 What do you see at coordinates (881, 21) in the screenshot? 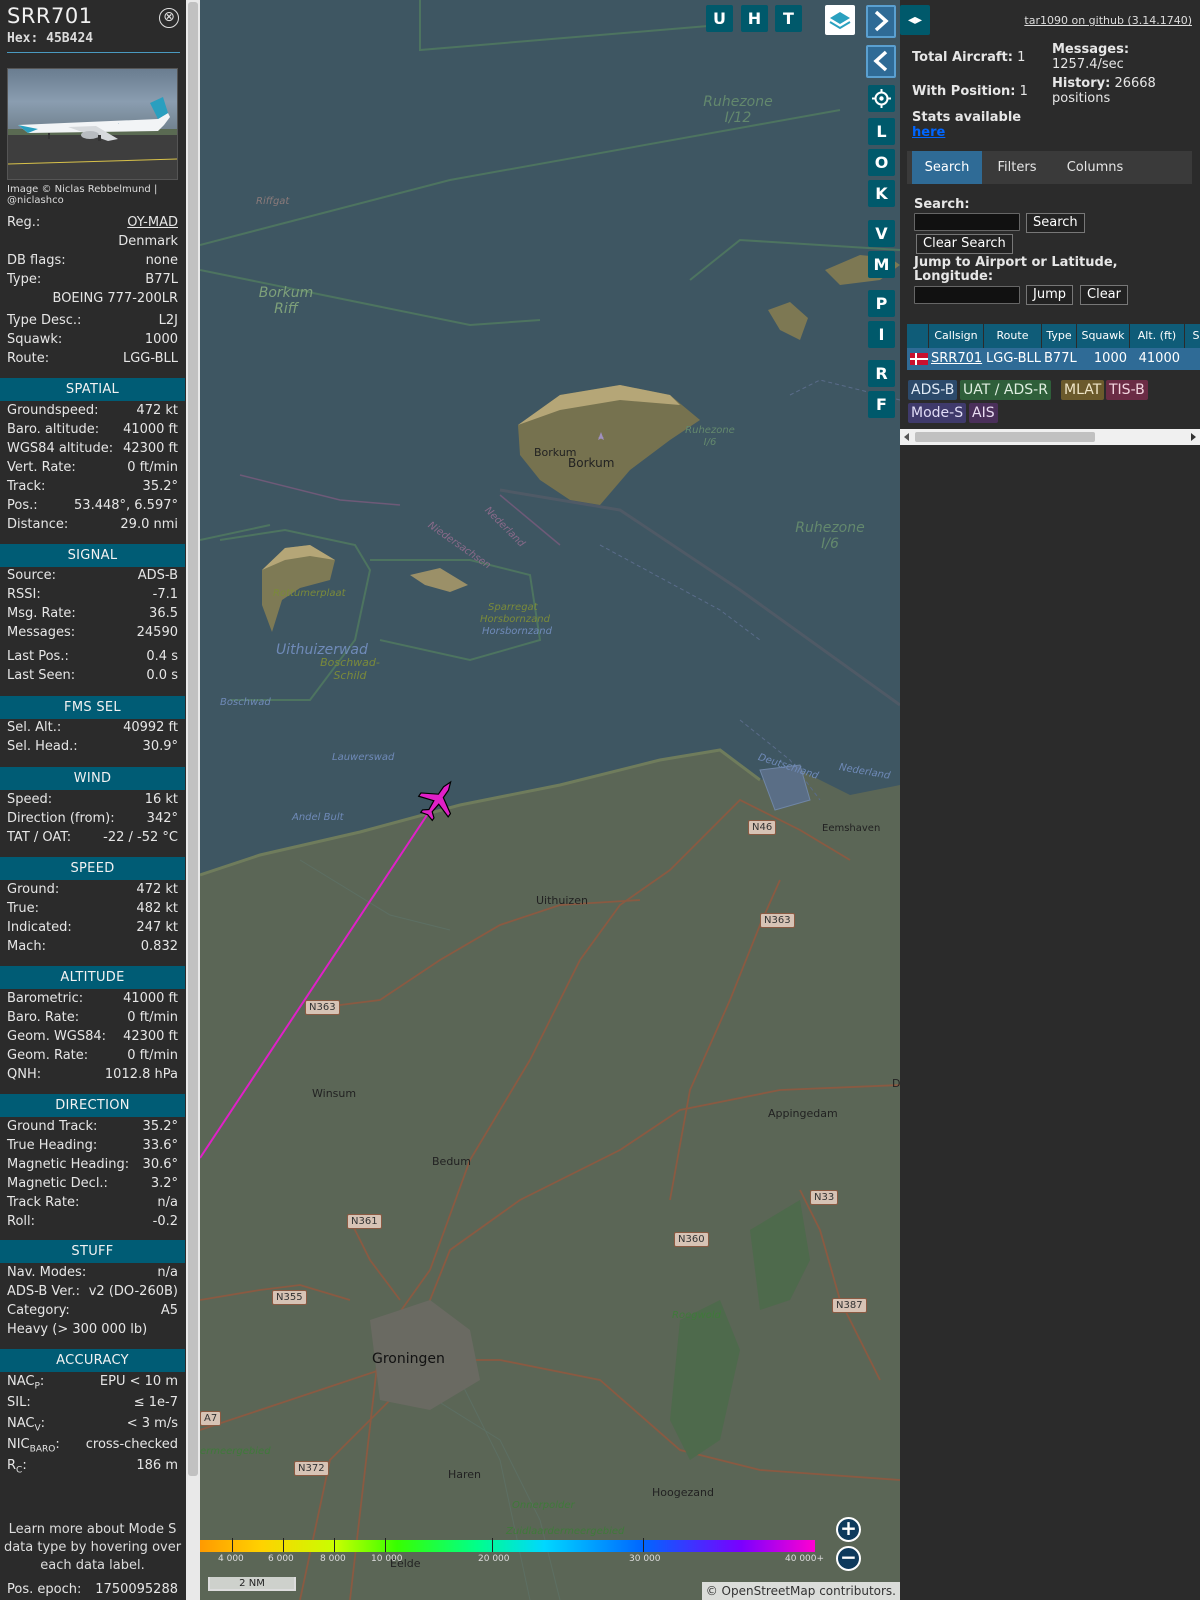
I see `chevron-right-icon` at bounding box center [881, 21].